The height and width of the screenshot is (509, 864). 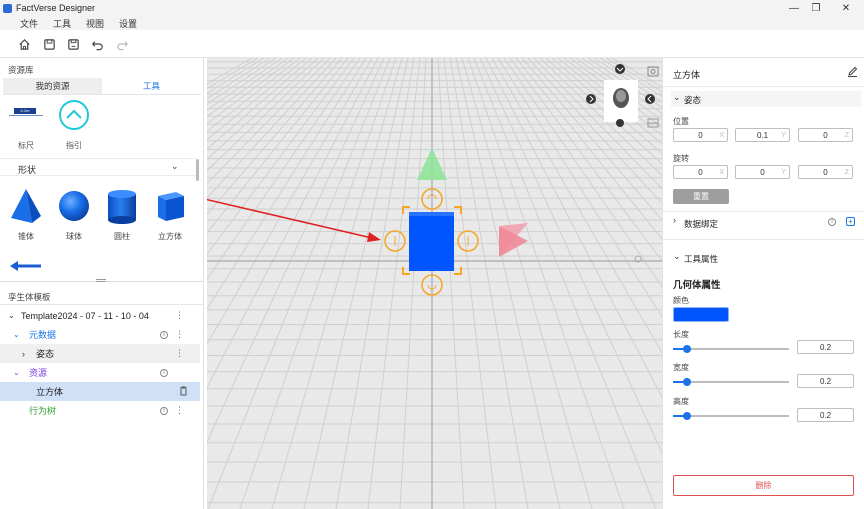 What do you see at coordinates (29, 23) in the screenshot?
I see `menu-file: 文件` at bounding box center [29, 23].